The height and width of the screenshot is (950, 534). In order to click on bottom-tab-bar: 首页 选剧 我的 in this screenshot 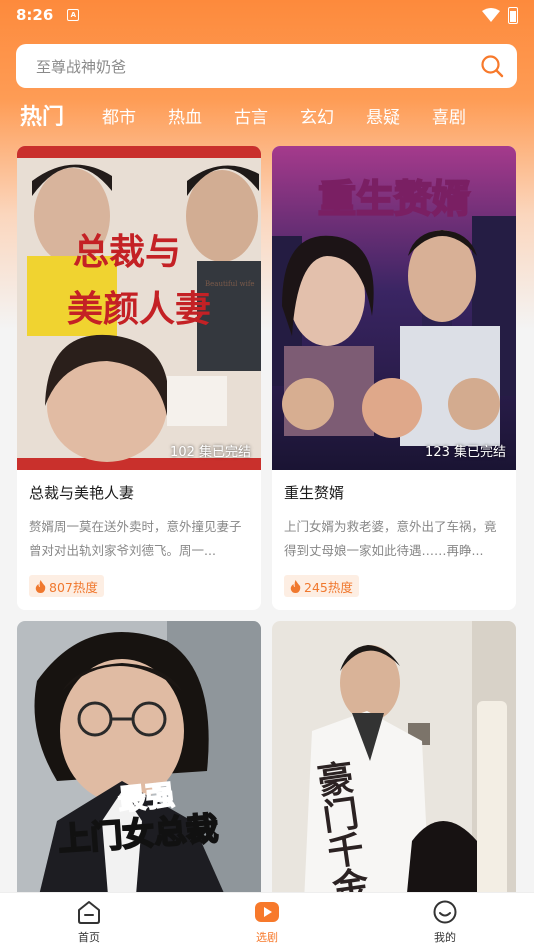, I will do `click(267, 921)`.